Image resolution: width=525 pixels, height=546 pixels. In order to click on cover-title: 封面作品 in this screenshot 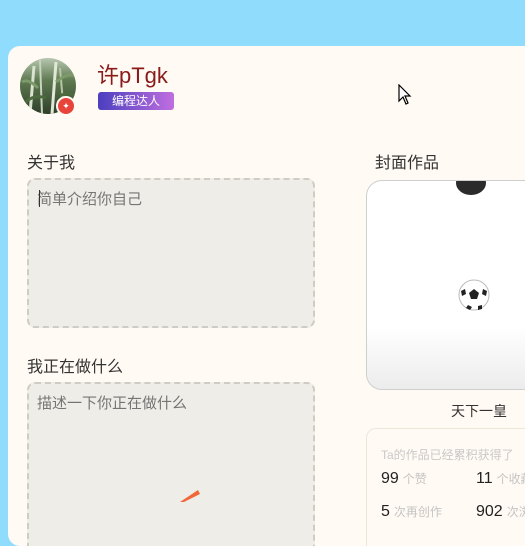, I will do `click(407, 163)`.